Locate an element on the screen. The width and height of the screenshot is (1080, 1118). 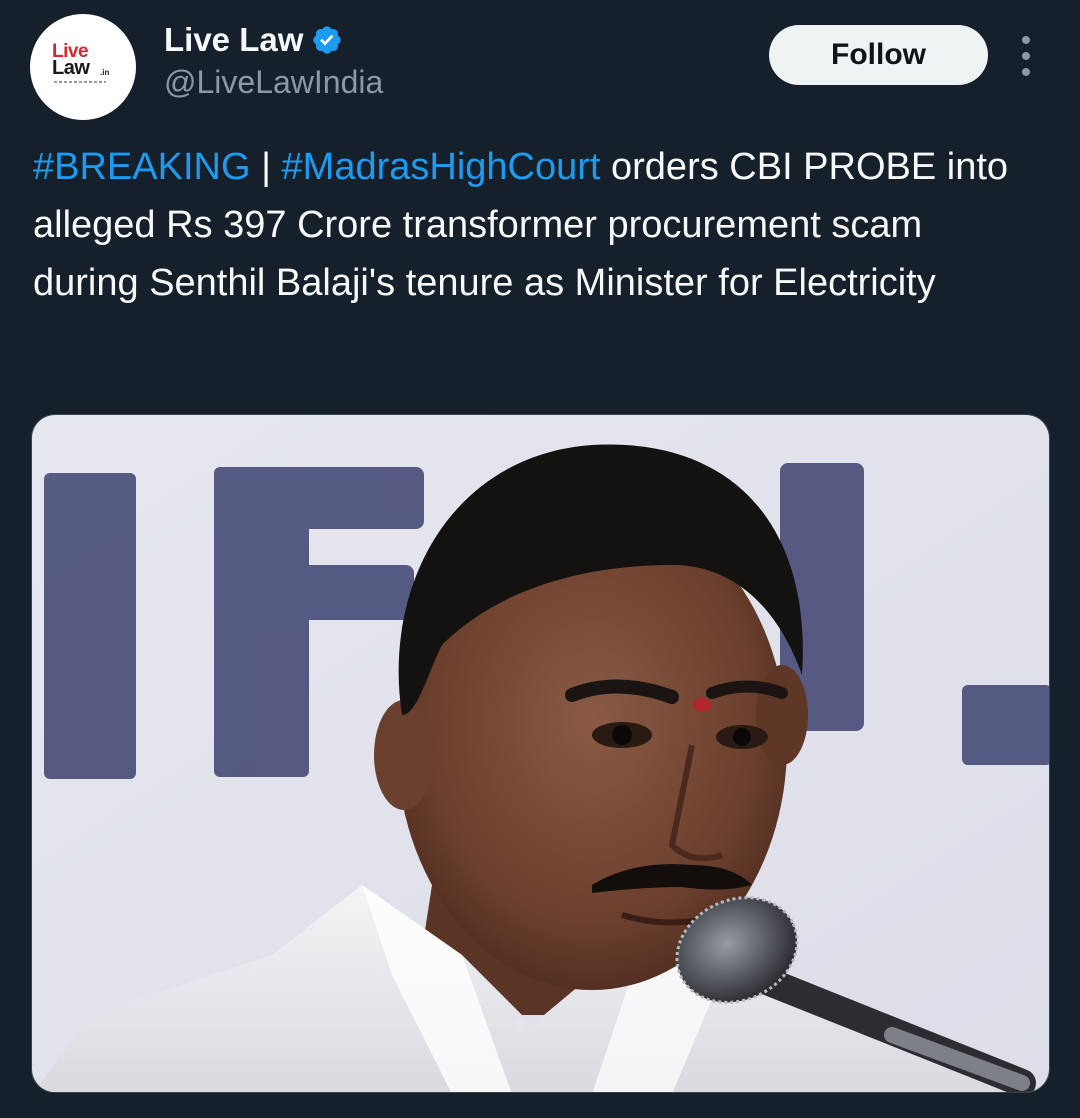
author-handle: @LiveLawIndia is located at coordinates (273, 82).